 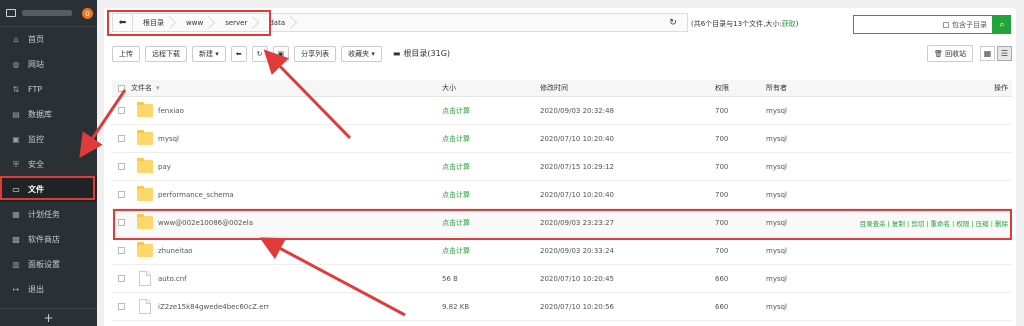 I want to click on sidebar-item-home: ⌂ 首页, so click(x=48, y=39).